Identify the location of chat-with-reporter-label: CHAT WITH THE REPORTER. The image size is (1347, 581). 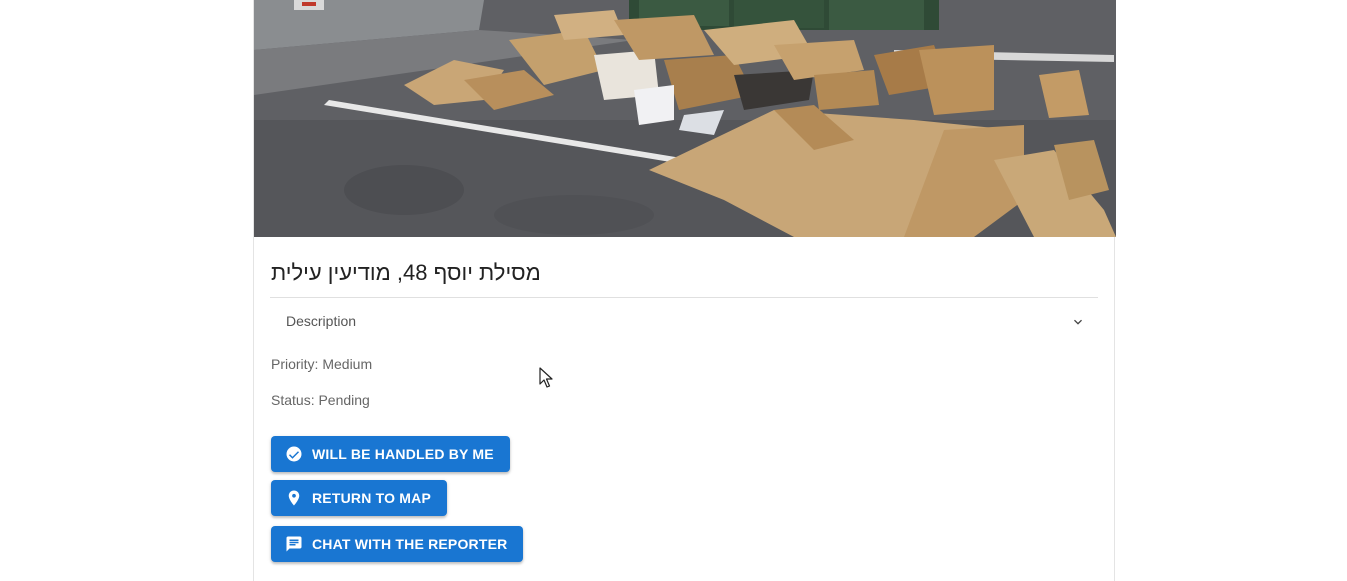
(410, 544).